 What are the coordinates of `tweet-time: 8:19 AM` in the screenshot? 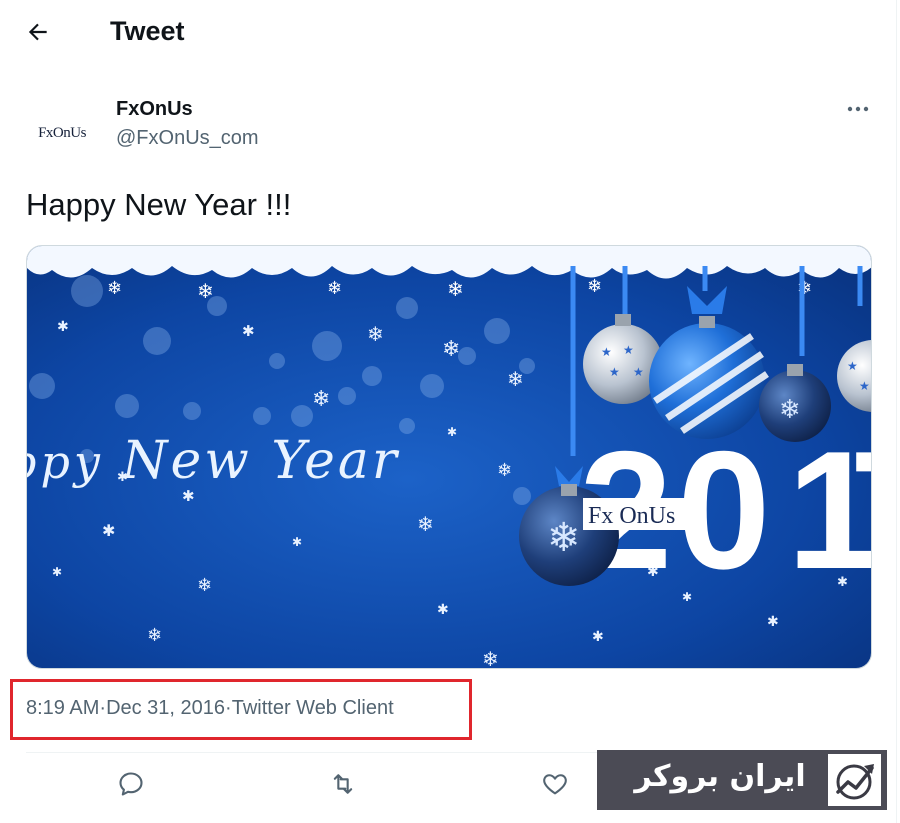 It's located at (62, 708).